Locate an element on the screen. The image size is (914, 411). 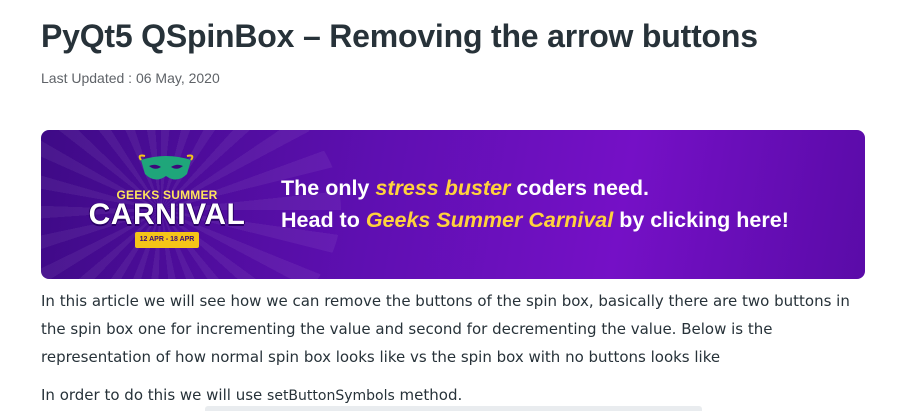
banner-line-2-post: by clicking here! is located at coordinates (701, 220).